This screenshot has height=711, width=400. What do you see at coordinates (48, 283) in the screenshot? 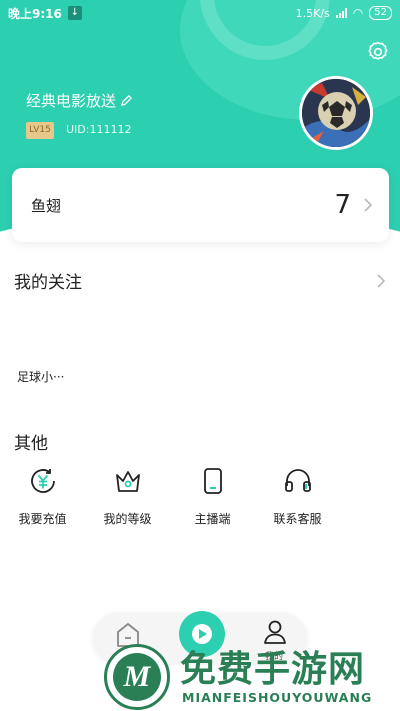
I see `follow-section-title: 我的关注` at bounding box center [48, 283].